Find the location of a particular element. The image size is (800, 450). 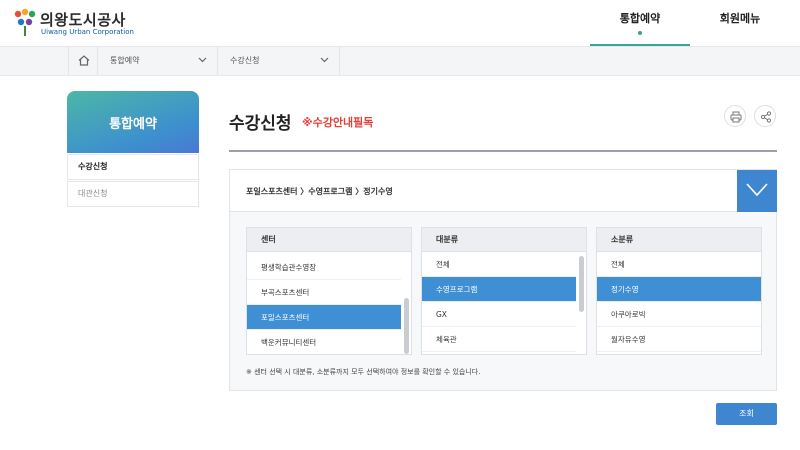

logo-mark-icon is located at coordinates (25, 22).